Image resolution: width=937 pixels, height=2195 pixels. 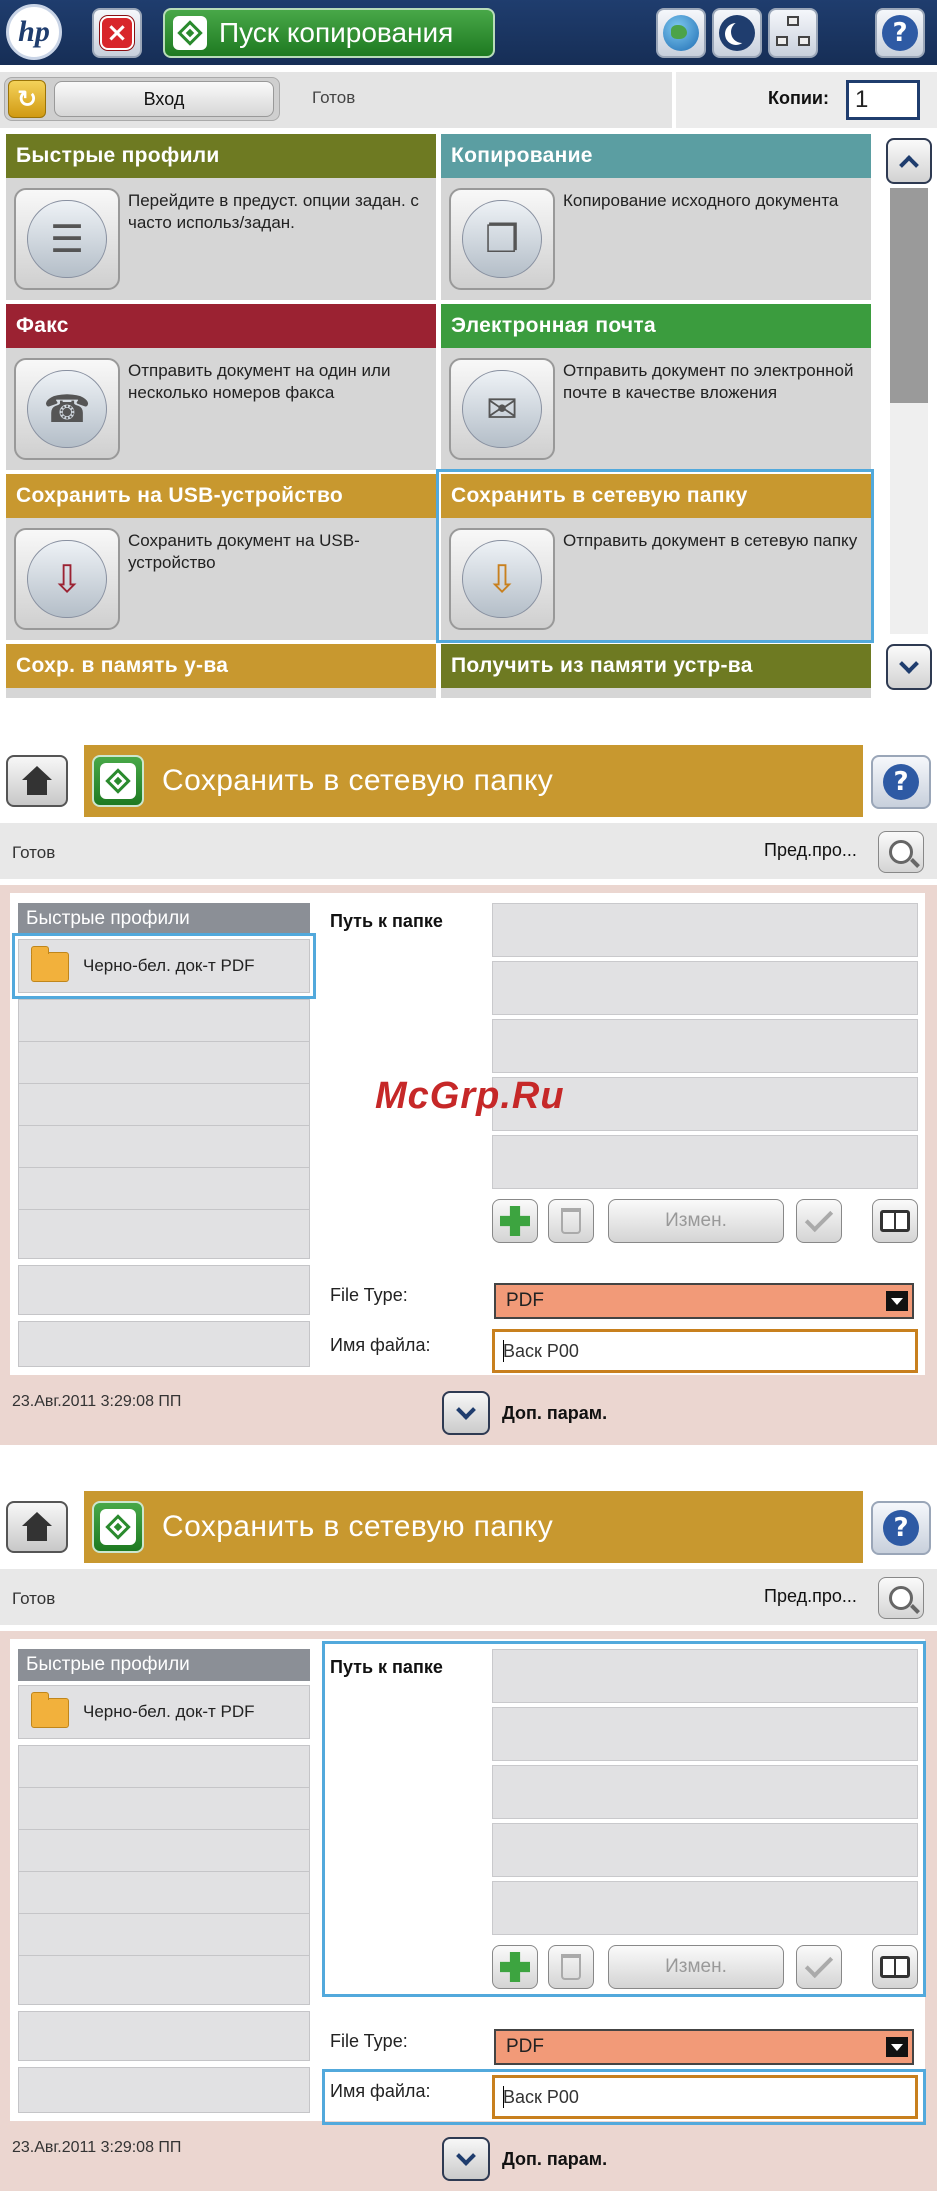 I want to click on tile-desc: Копирование исходного документа, so click(x=701, y=200).